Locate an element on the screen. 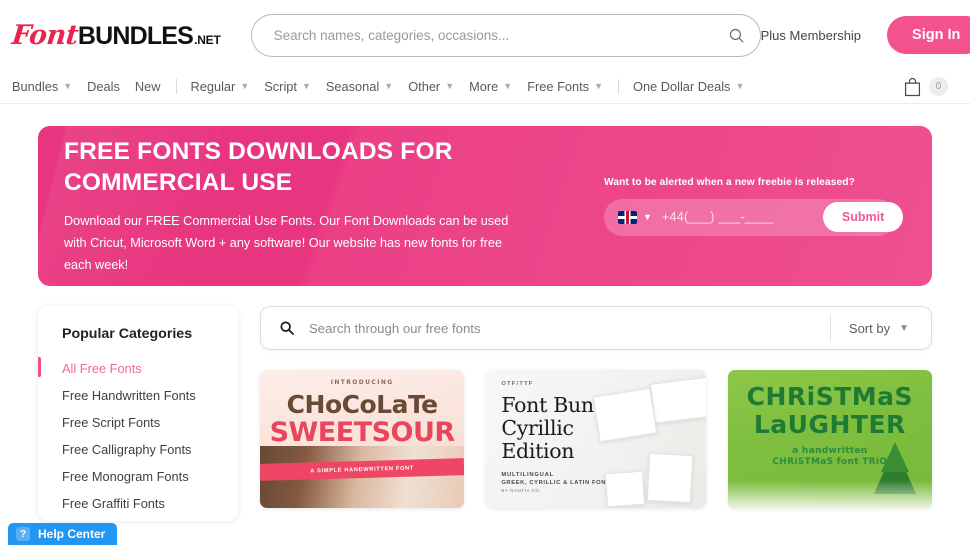  nav-item-bundles: Bundles ▼ is located at coordinates (42, 86).